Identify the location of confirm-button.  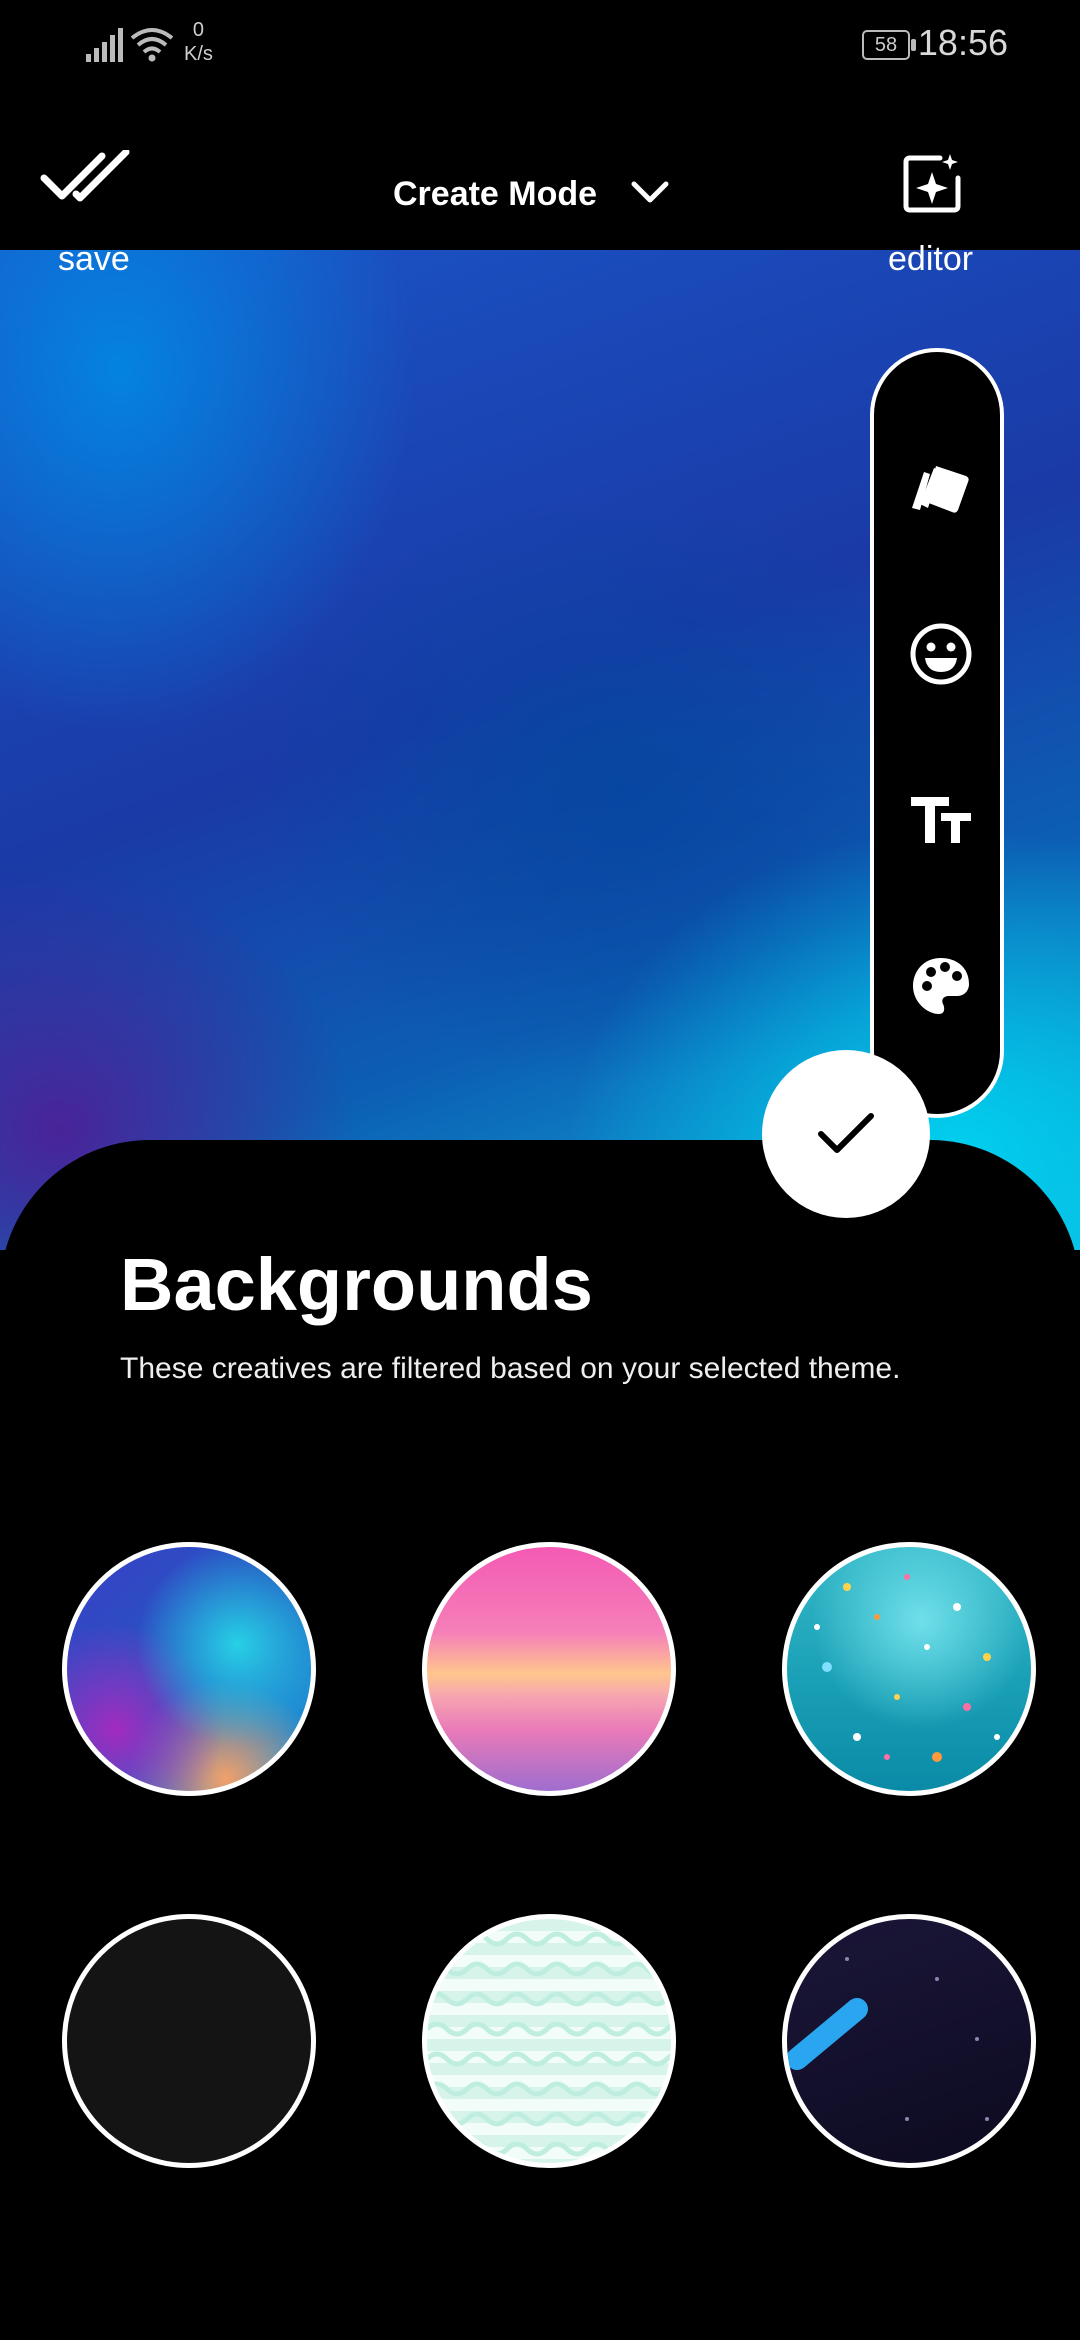
(846, 1134).